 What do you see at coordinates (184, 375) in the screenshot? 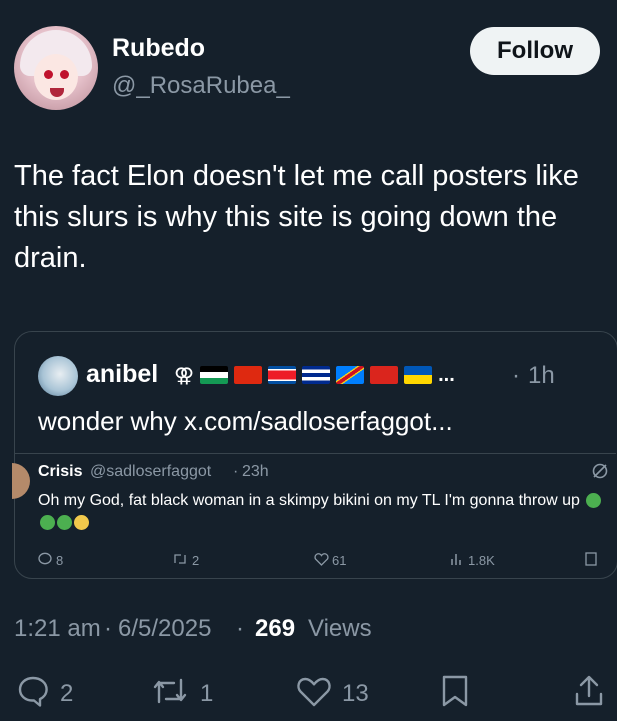
I see `symbol-badge: ⚢` at bounding box center [184, 375].